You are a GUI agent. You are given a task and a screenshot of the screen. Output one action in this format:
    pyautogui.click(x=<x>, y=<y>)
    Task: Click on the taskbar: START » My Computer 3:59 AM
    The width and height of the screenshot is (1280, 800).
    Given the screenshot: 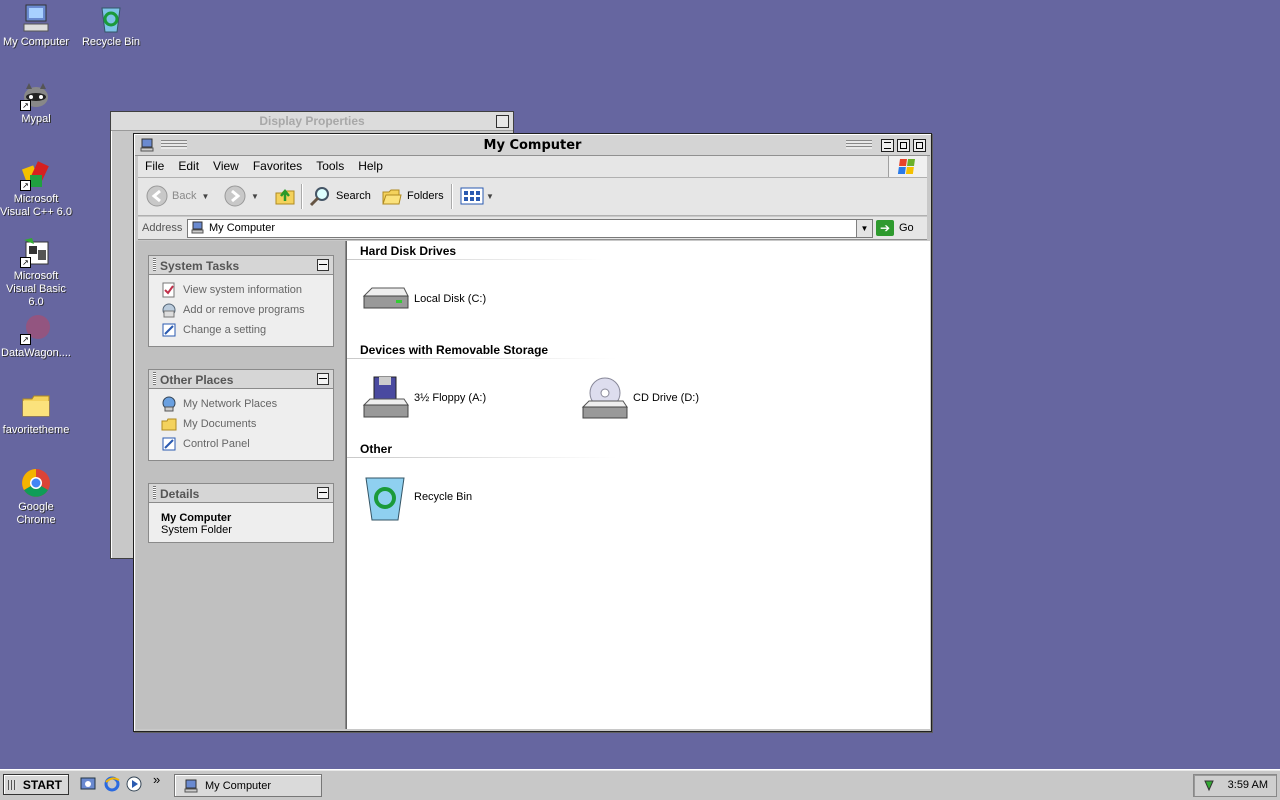 What is the action you would take?
    pyautogui.click(x=640, y=784)
    